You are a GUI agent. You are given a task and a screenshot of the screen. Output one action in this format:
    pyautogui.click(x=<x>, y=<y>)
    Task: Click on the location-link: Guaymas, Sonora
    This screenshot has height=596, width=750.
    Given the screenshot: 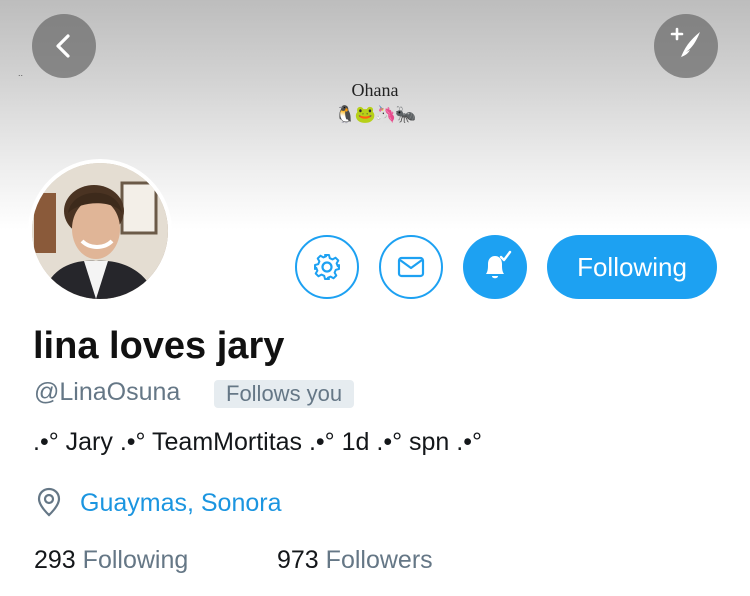 What is the action you would take?
    pyautogui.click(x=181, y=503)
    